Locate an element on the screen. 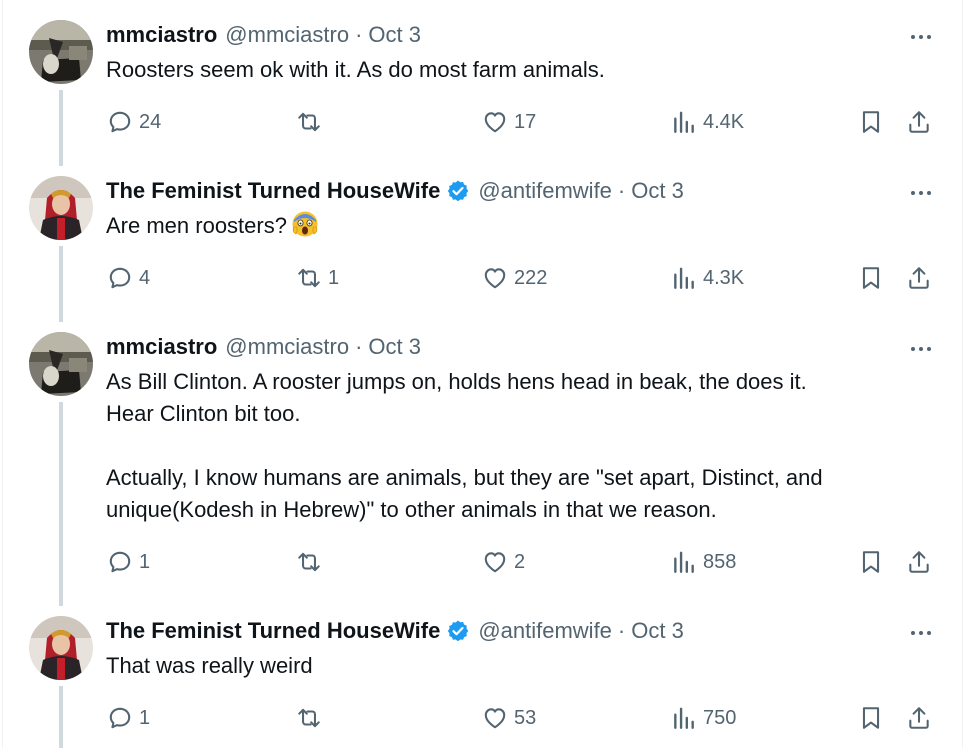 The image size is (974, 748). like-button: 17 is located at coordinates (509, 122).